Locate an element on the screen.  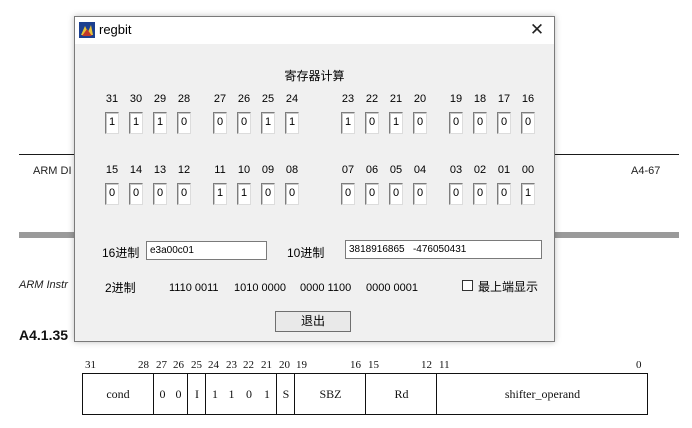
bit-index: 23 is located at coordinates (231, 365).